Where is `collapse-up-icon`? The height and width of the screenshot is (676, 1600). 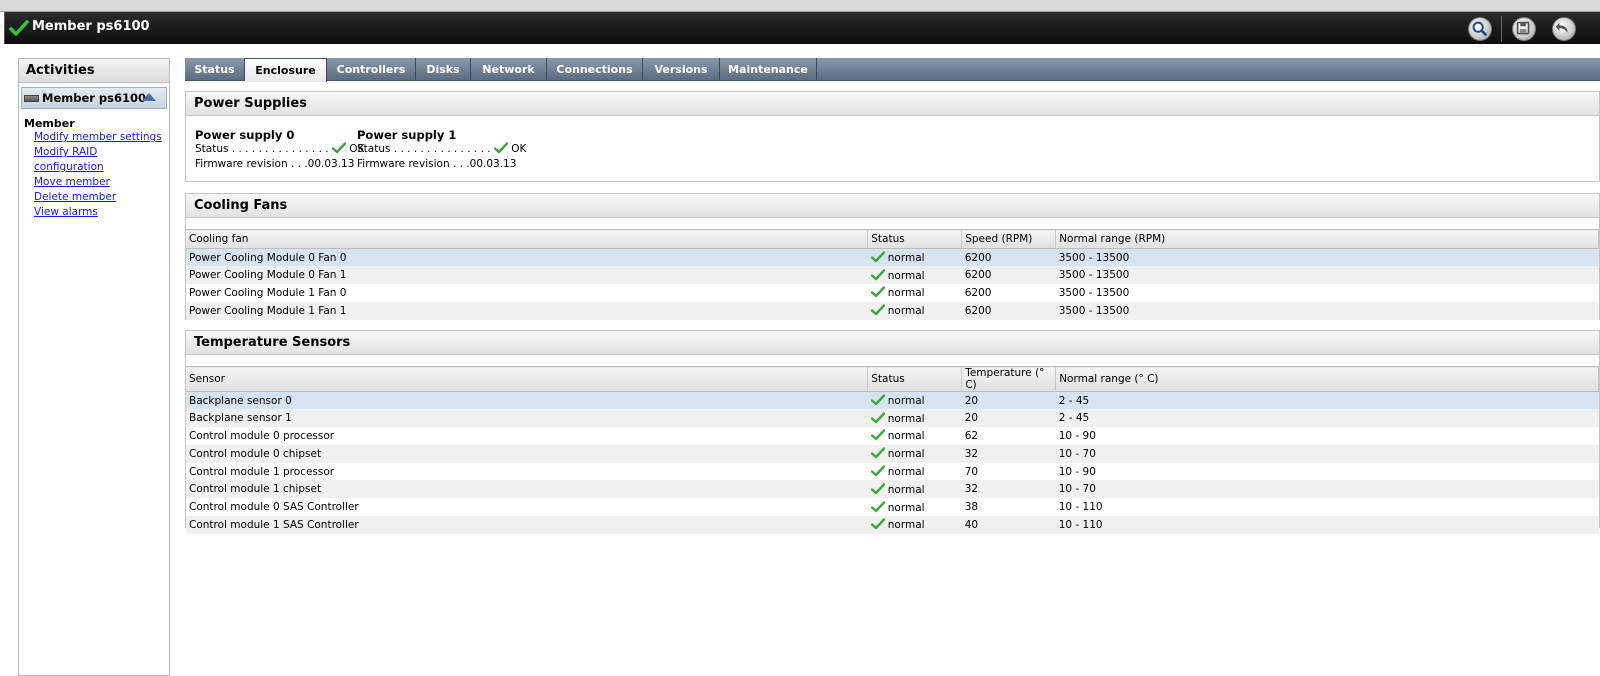
collapse-up-icon is located at coordinates (149, 97).